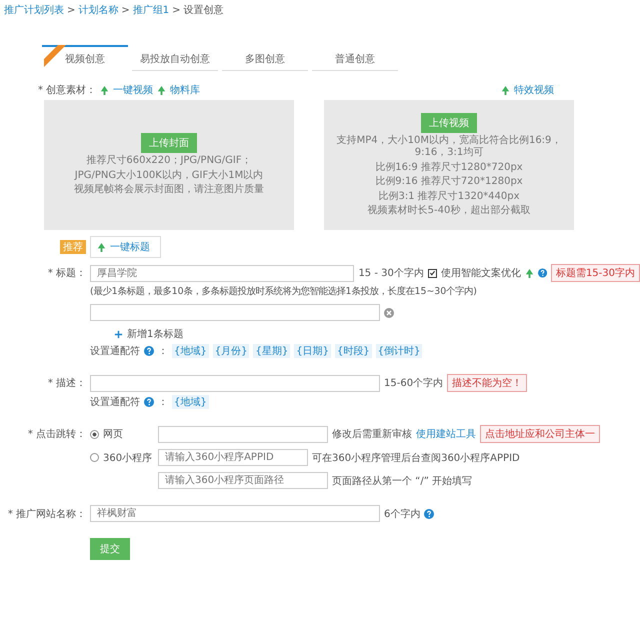 This screenshot has height=631, width=640. Describe the element at coordinates (449, 196) in the screenshot. I see `upload-hint: 比例3:1 推荐尺寸1320*440px` at that location.